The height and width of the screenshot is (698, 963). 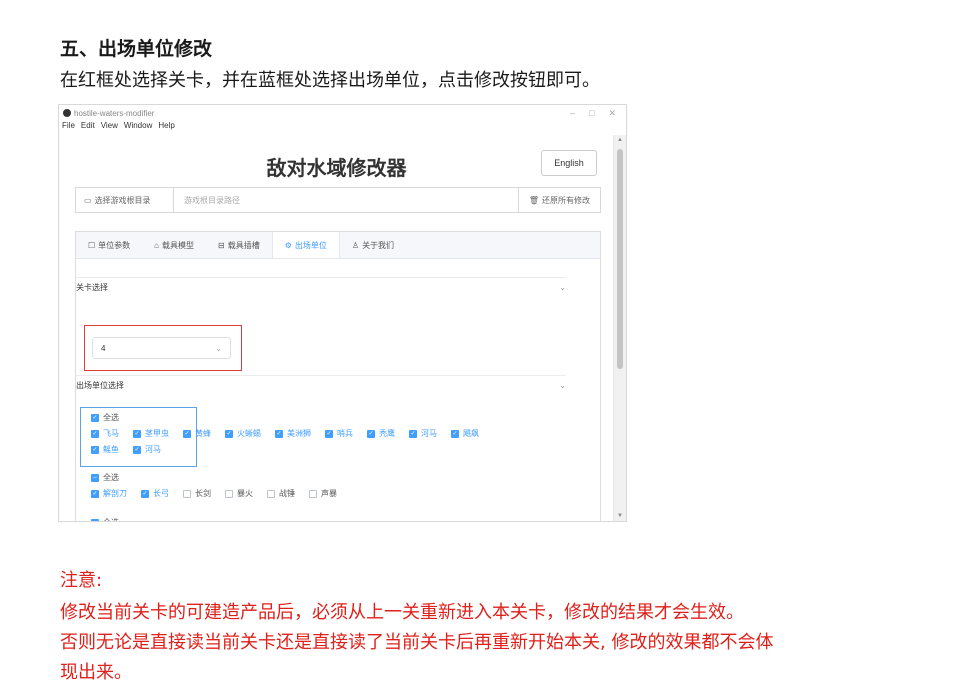 I want to click on maximize-button: □, so click(x=591, y=113).